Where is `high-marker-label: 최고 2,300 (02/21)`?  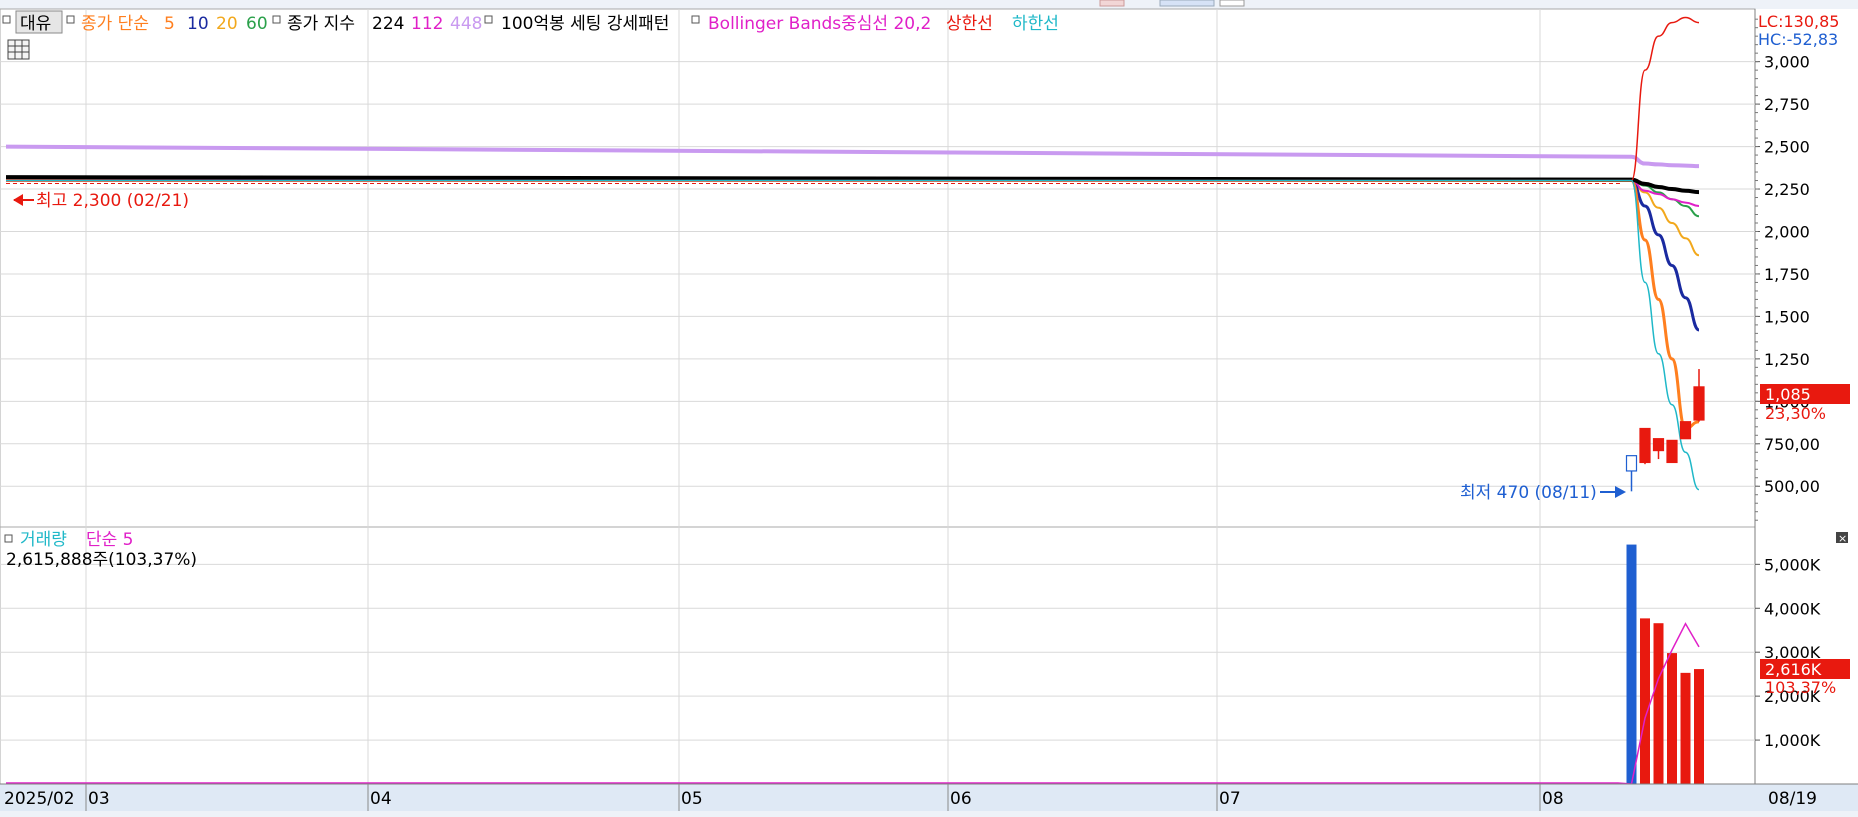
high-marker-label: 최고 2,300 (02/21) is located at coordinates (112, 201).